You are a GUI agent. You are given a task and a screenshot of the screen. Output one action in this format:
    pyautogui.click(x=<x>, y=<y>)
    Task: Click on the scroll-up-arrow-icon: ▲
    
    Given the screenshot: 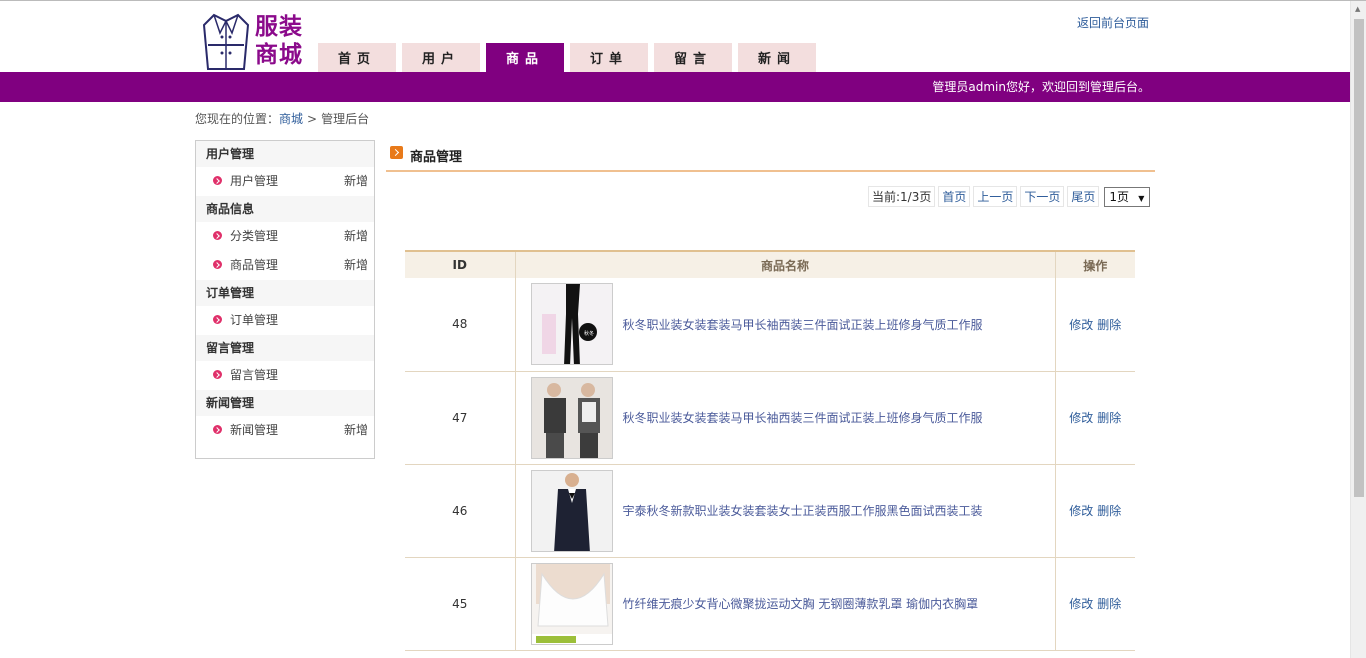 What is the action you would take?
    pyautogui.click(x=1357, y=9)
    